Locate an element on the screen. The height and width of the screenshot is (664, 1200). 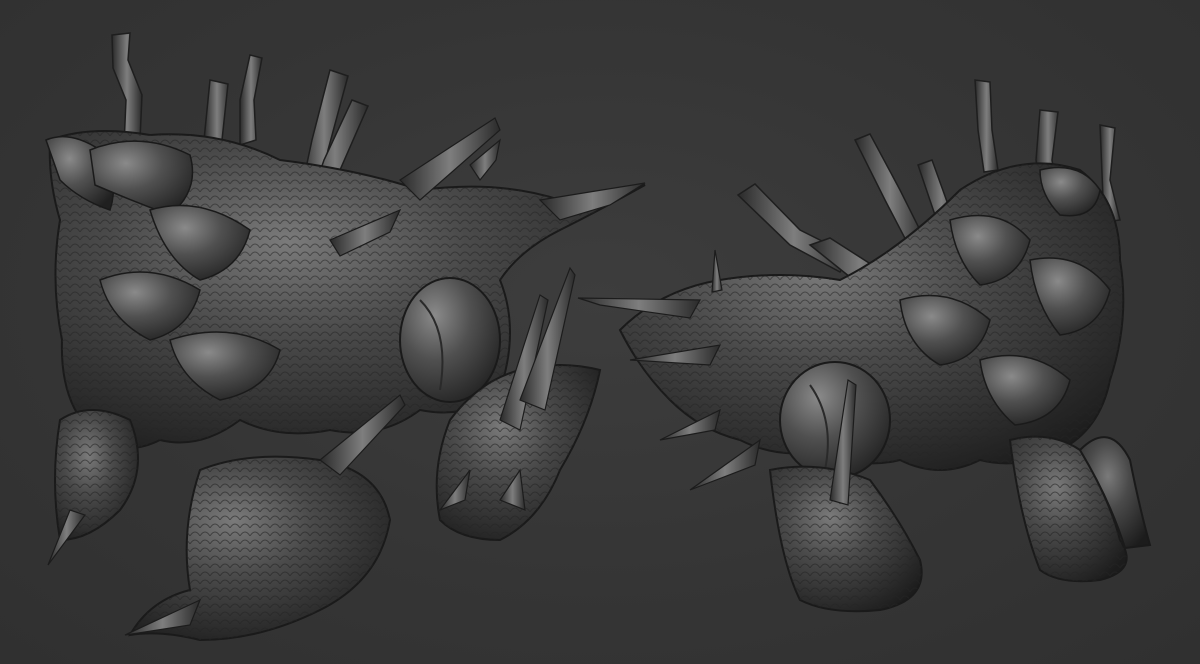
right-haunch is located at coordinates (835, 420).